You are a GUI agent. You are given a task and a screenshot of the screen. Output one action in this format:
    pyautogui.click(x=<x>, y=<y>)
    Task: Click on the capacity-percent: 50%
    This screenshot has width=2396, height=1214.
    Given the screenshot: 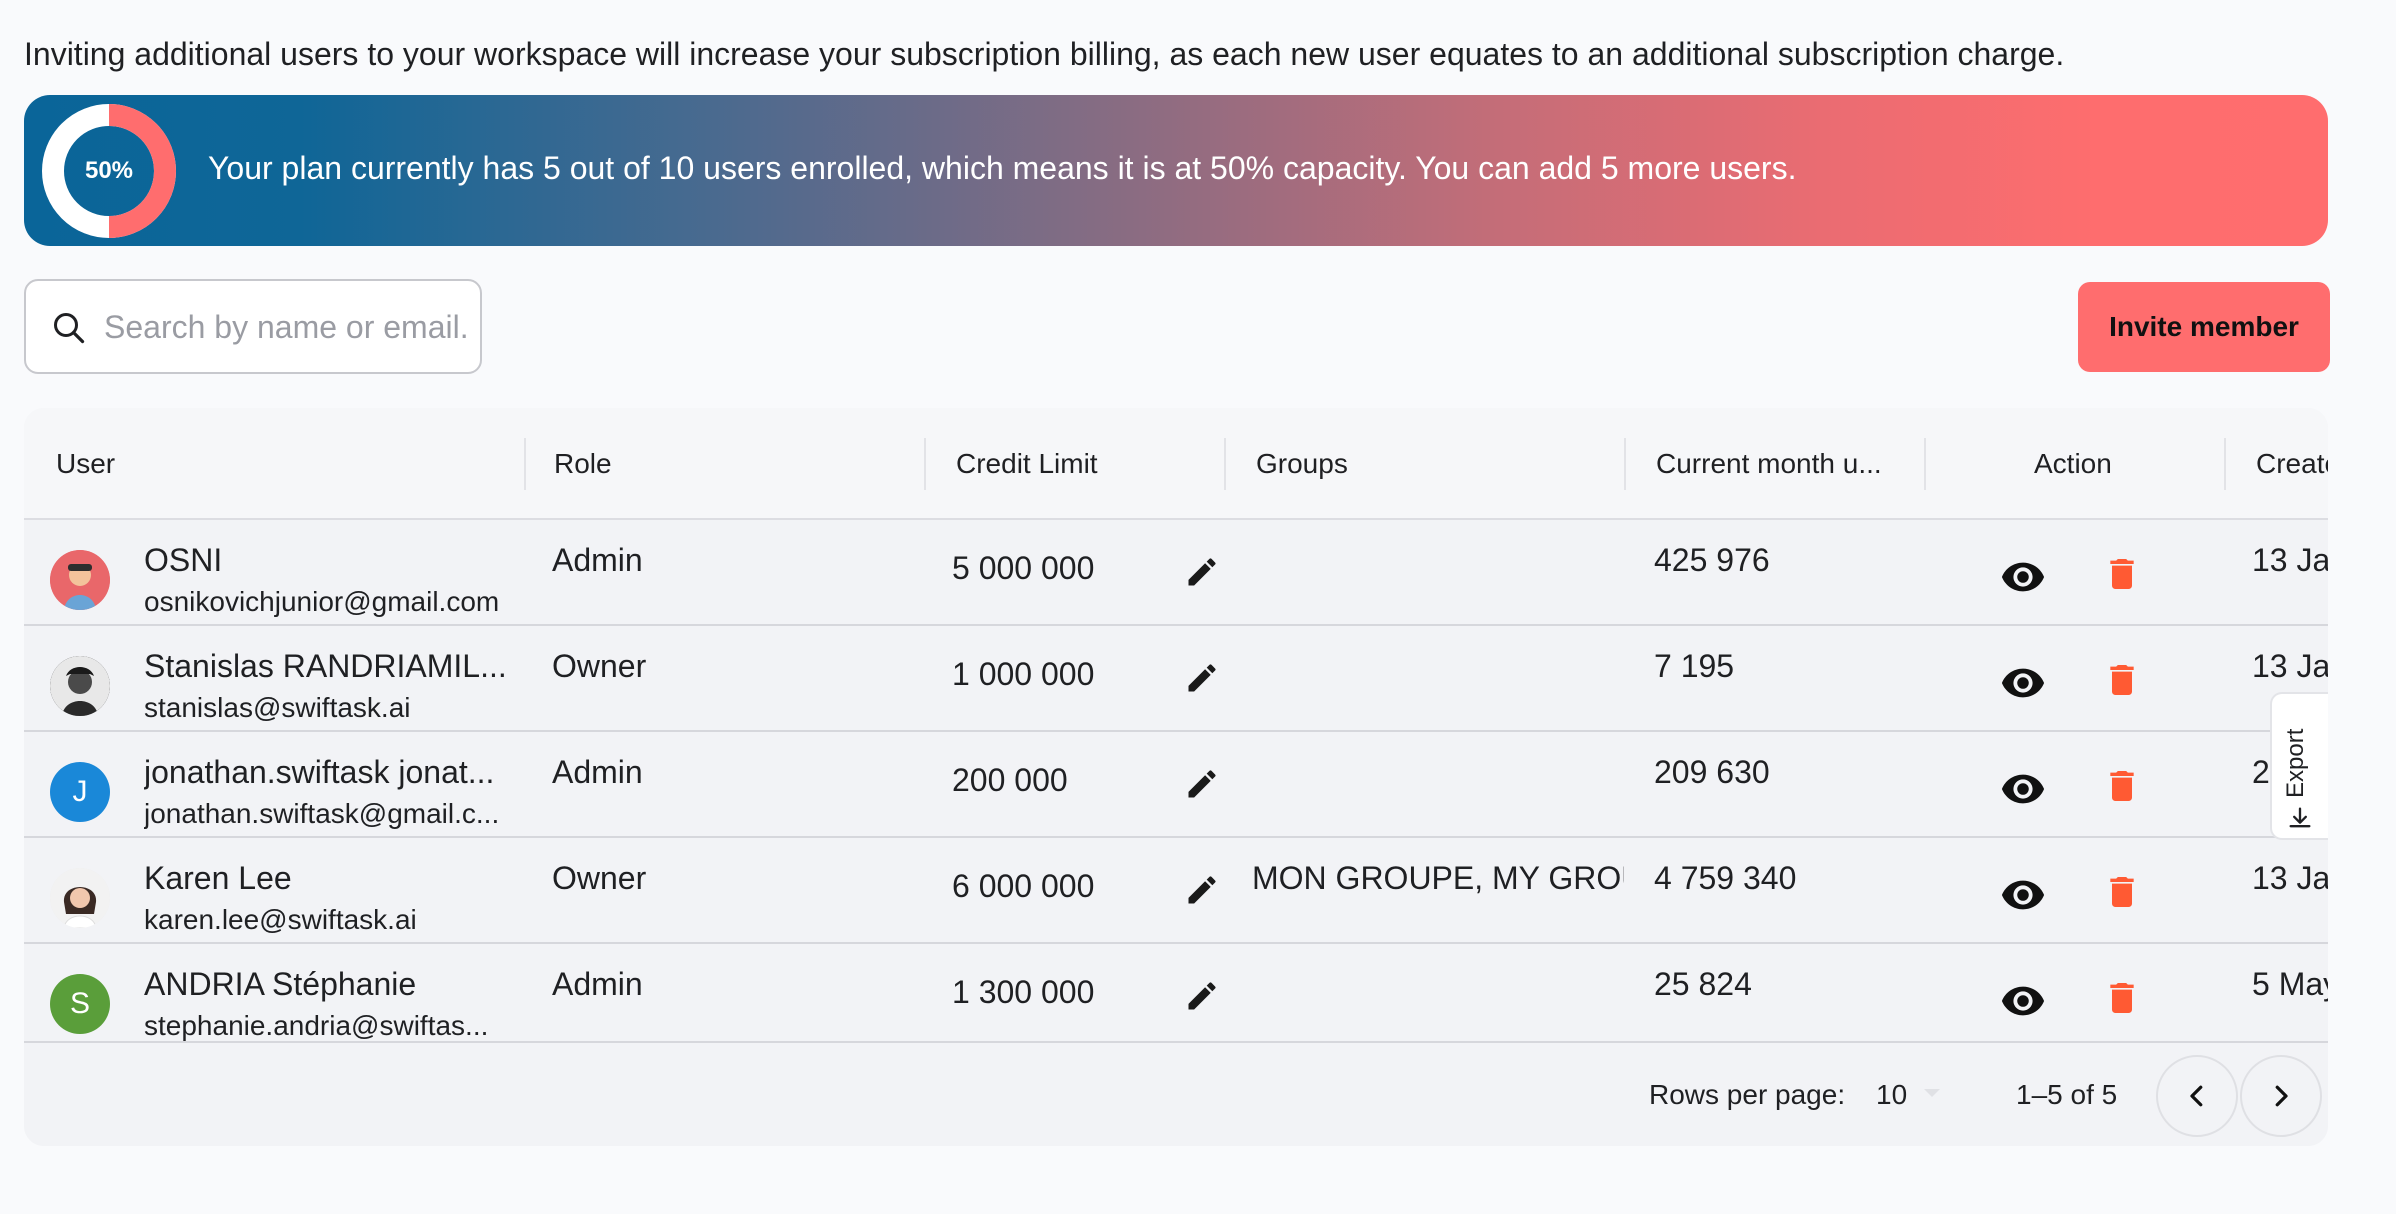 What is the action you would take?
    pyautogui.click(x=109, y=170)
    